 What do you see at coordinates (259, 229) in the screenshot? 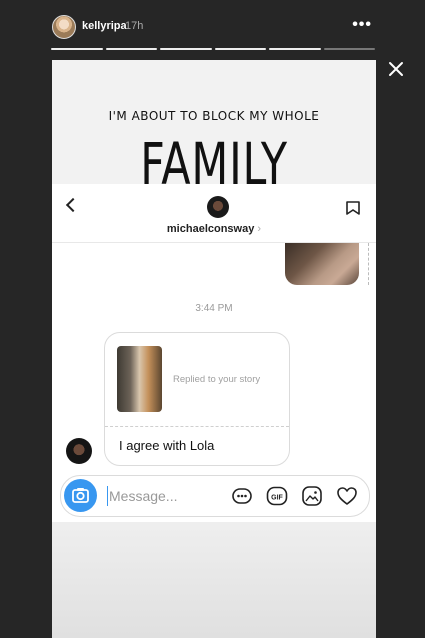
I see `chevron-right-icon: ›` at bounding box center [259, 229].